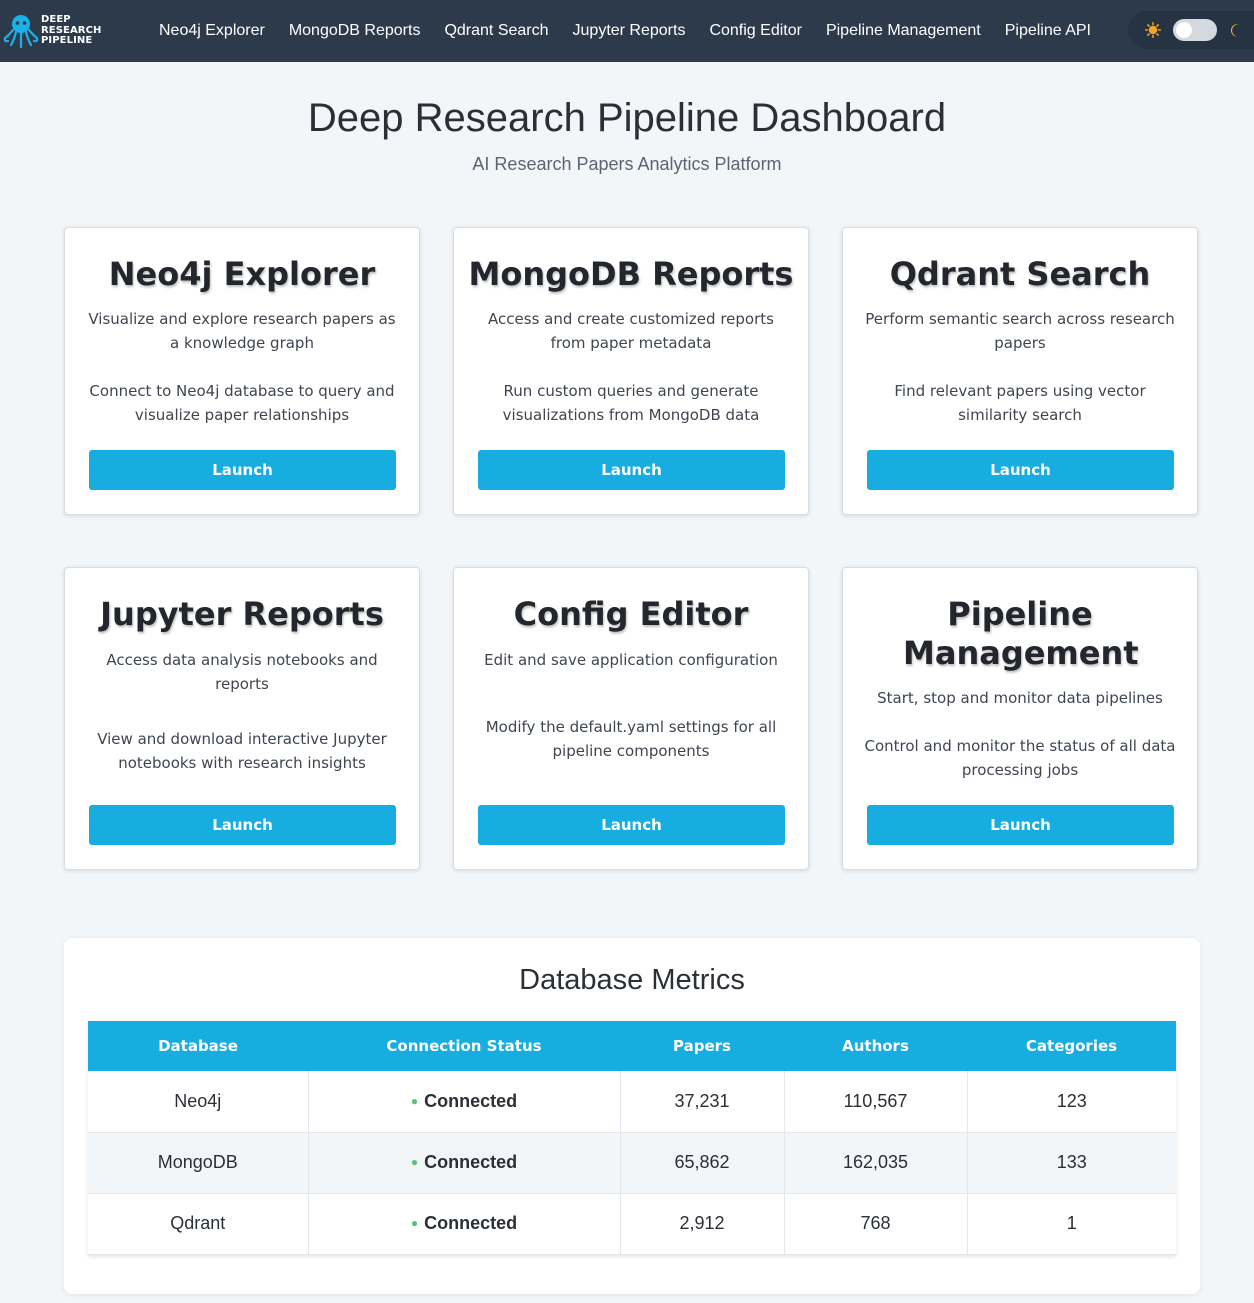 The image size is (1254, 1303). I want to click on categories-count: 133, so click(1071, 1163).